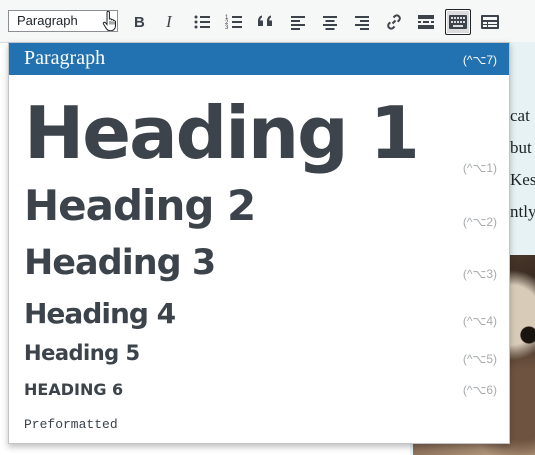 The width and height of the screenshot is (535, 455). I want to click on menu-item-heading-6: HEADING 6 (^⌥6), so click(259, 392).